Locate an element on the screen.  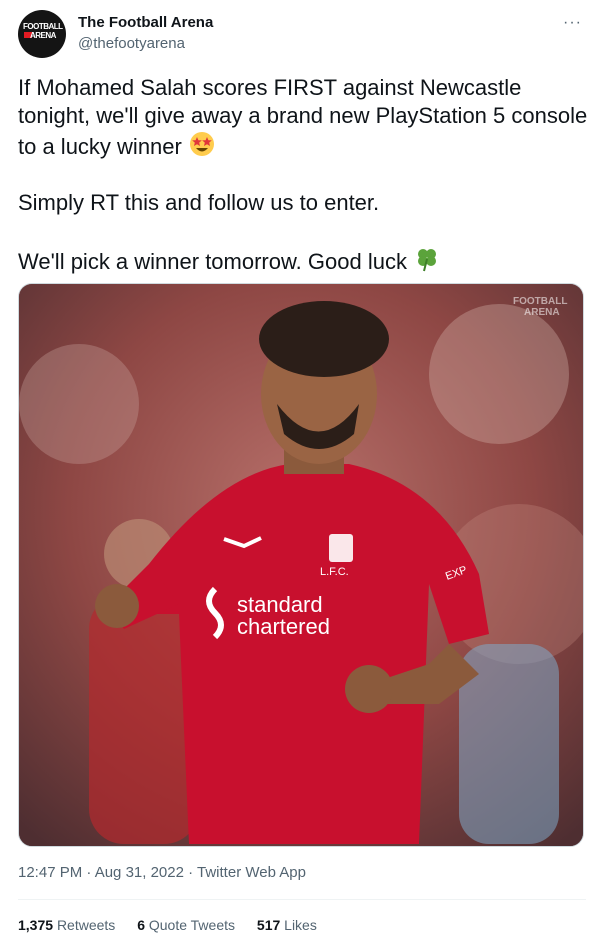
sponsor-line-2: chartered is located at coordinates (283, 626).